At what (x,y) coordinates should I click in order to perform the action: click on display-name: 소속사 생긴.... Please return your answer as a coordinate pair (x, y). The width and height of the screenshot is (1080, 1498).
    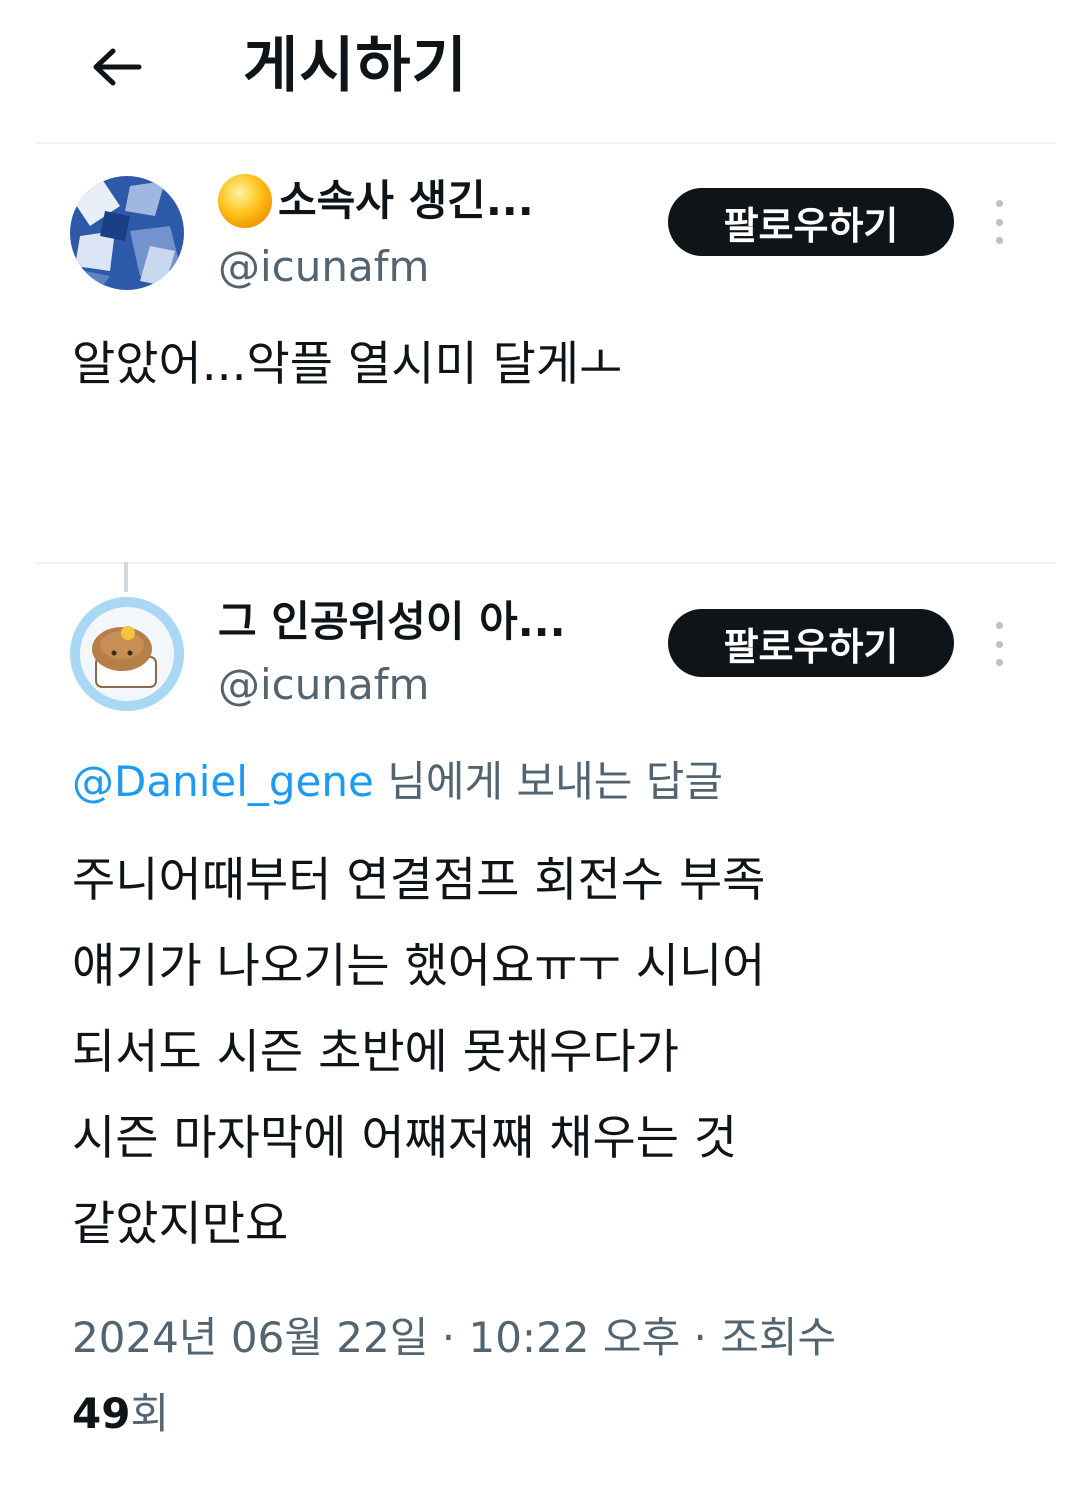
    Looking at the image, I should click on (375, 201).